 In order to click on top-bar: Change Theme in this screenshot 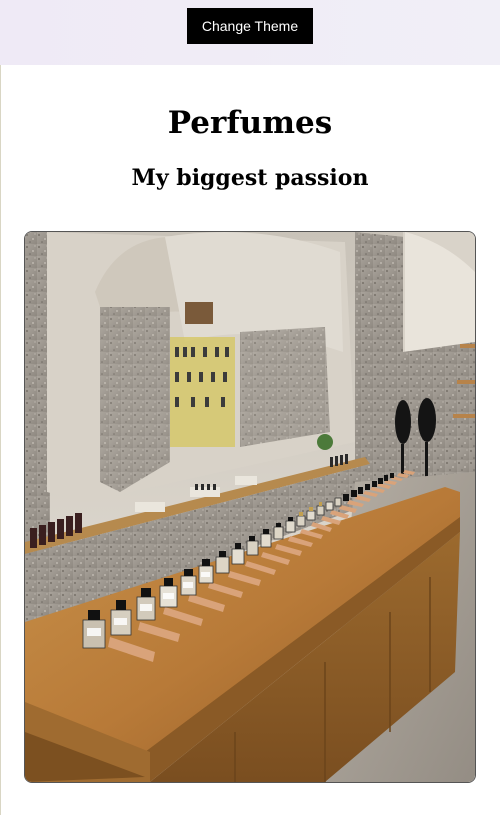, I will do `click(250, 32)`.